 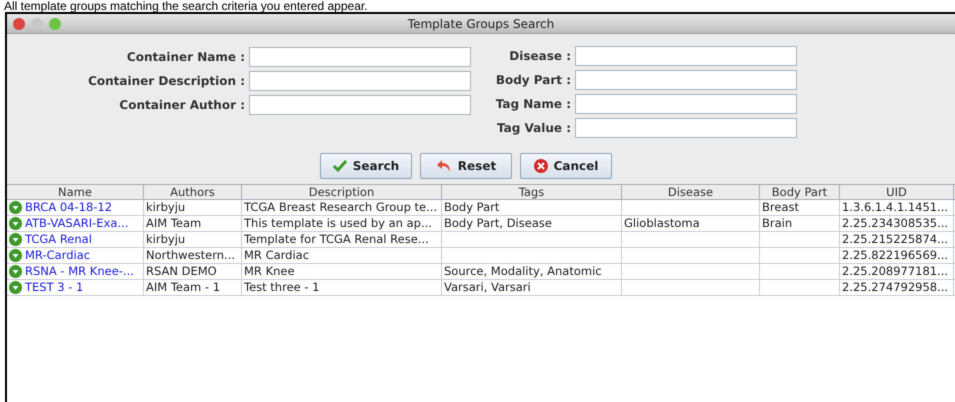 What do you see at coordinates (523, 271) in the screenshot?
I see `table-cell: Source, Modality, Anatomic` at bounding box center [523, 271].